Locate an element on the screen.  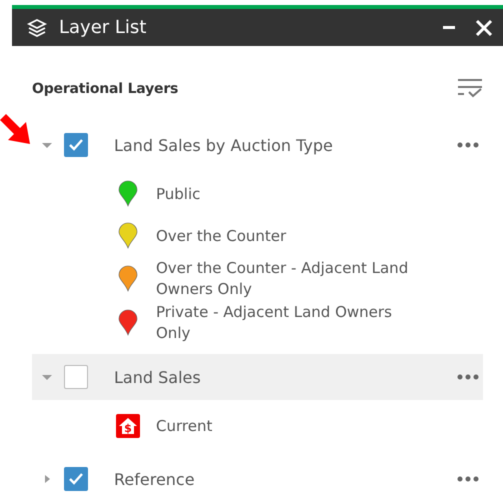
legend-label: Over the Counter is located at coordinates (222, 236).